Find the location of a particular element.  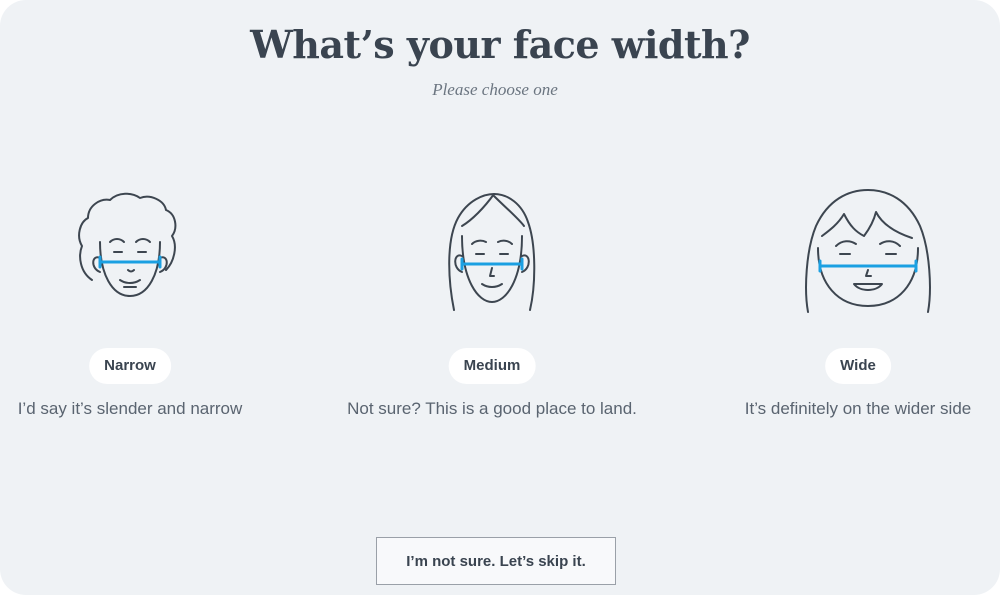

option-narrow: Narrow I’d say it’s slender and narrow is located at coordinates (140, 305).